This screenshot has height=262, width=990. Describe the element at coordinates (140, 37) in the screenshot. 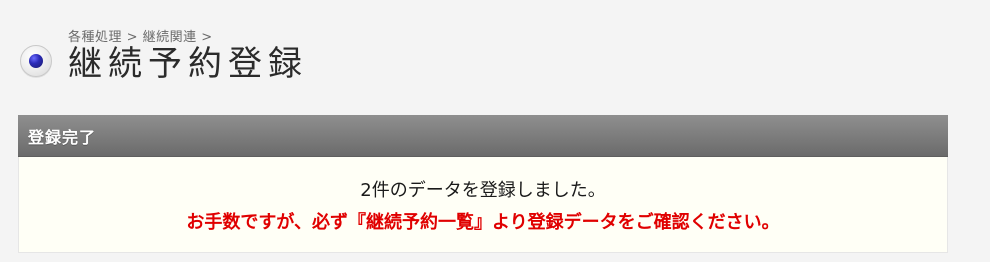

I see `breadcrumb: 各種処理 > 継続関連 >` at that location.